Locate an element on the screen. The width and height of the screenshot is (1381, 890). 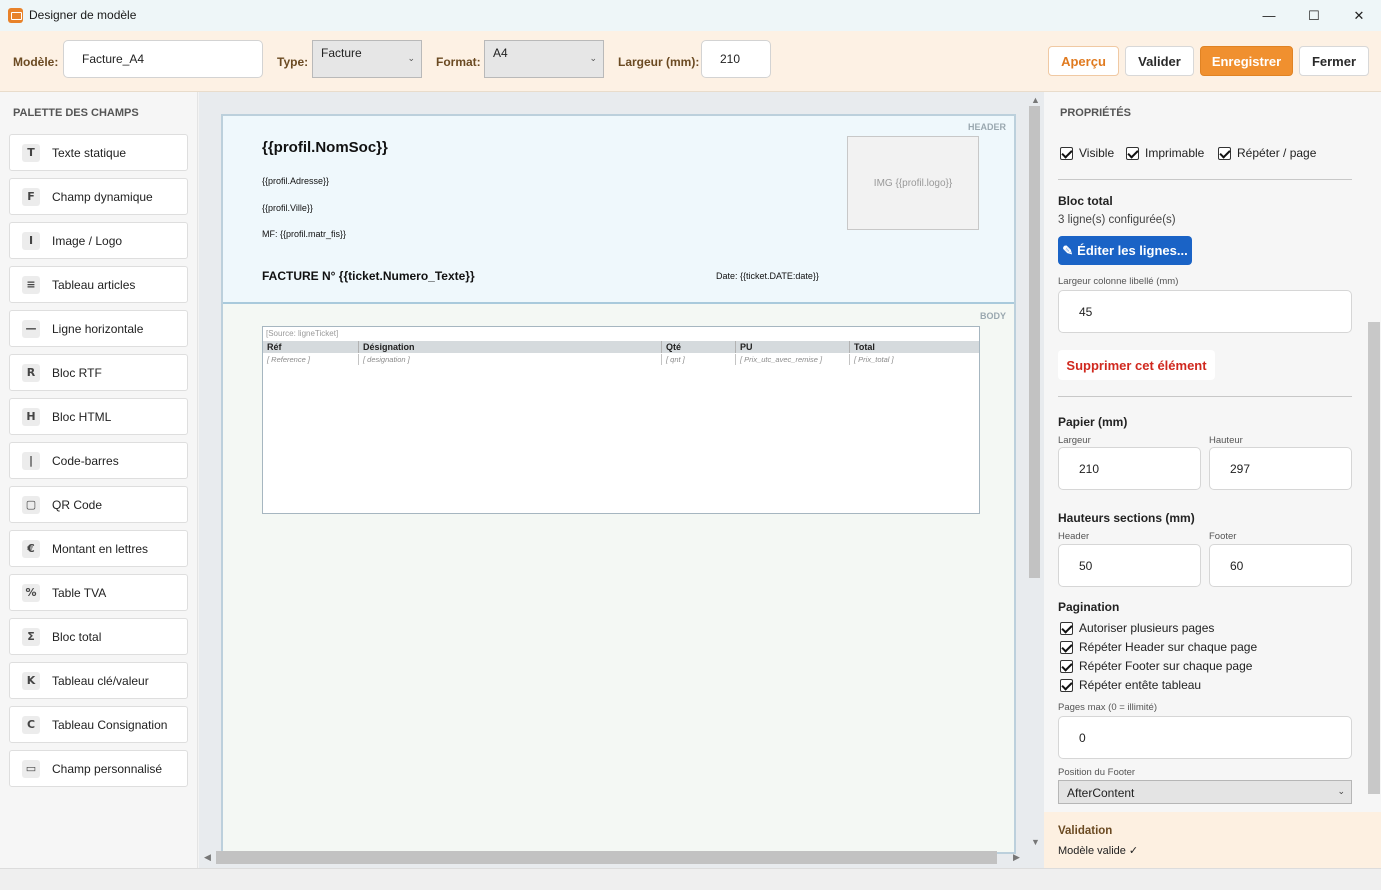
repeter-page-checkbox: Répéter / page is located at coordinates (1267, 153).